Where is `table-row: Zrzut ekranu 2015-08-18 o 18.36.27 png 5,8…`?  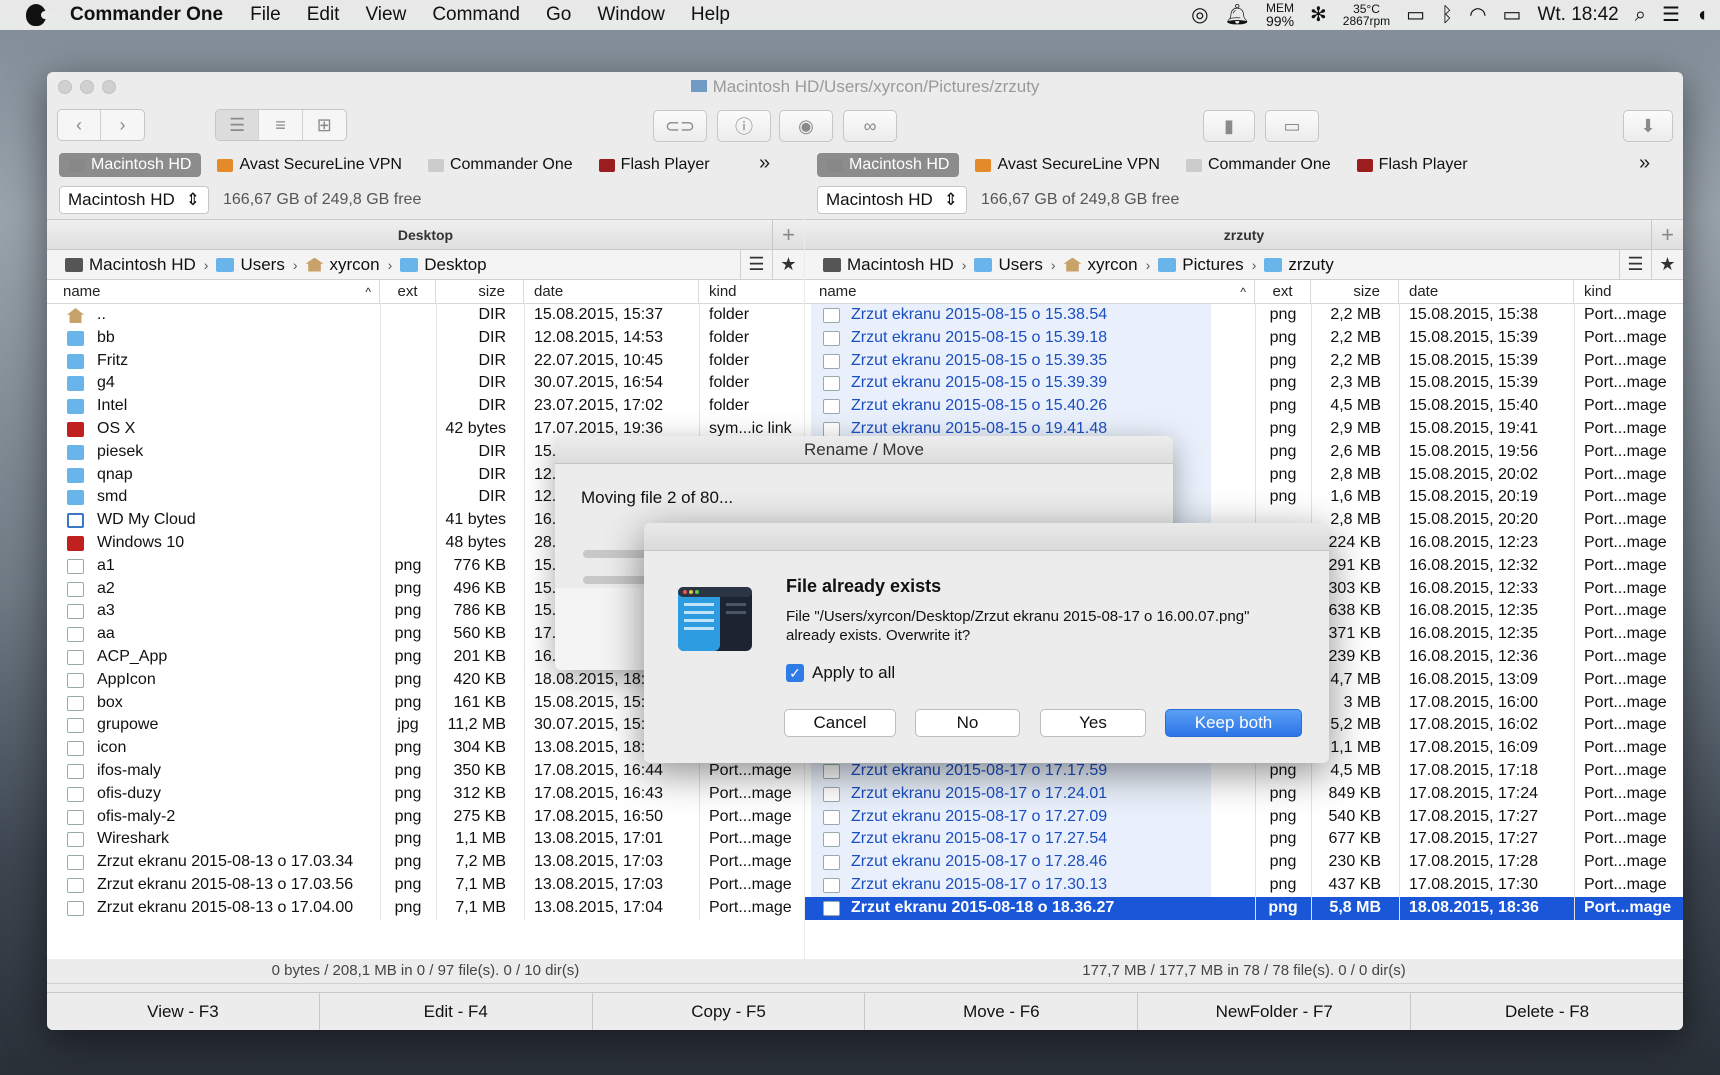 table-row: Zrzut ekranu 2015-08-18 o 18.36.27 png 5,8… is located at coordinates (1244, 908).